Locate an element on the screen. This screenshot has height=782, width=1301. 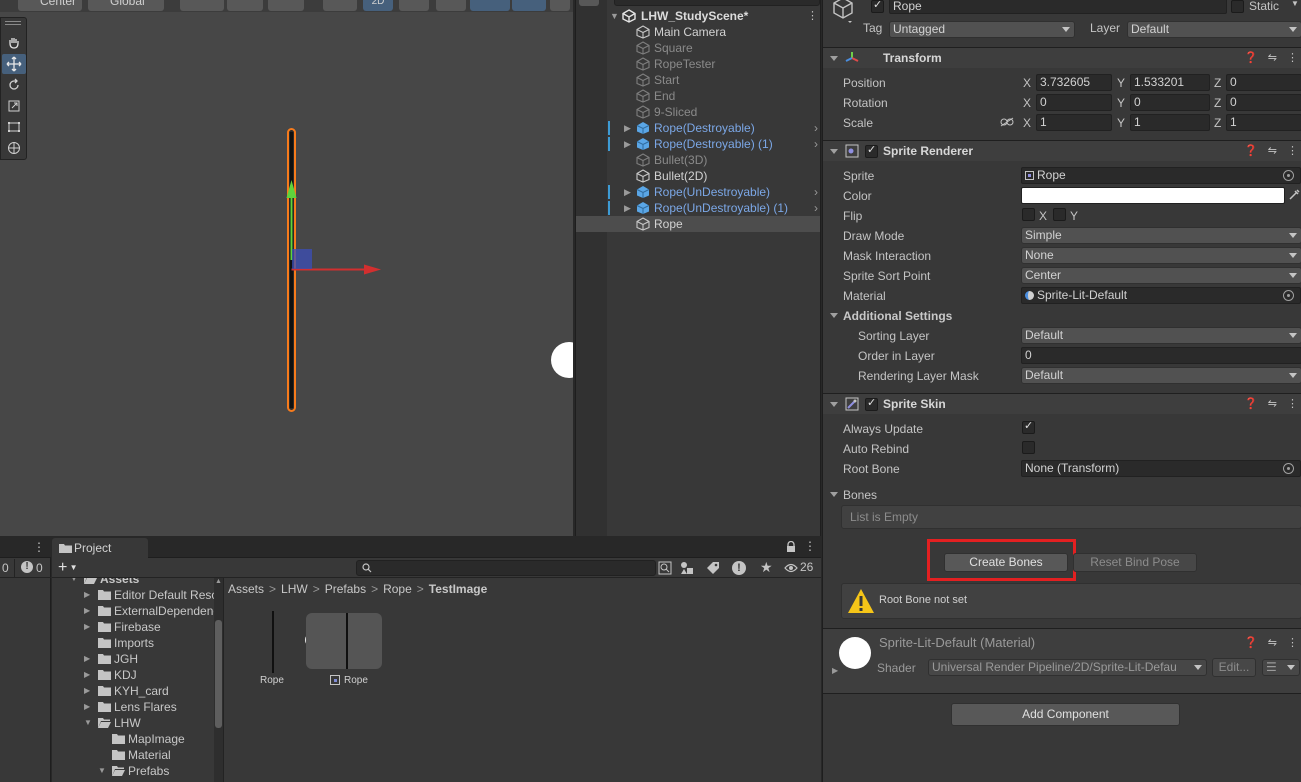
hierarchy-item: Rope is located at coordinates (698, 224).